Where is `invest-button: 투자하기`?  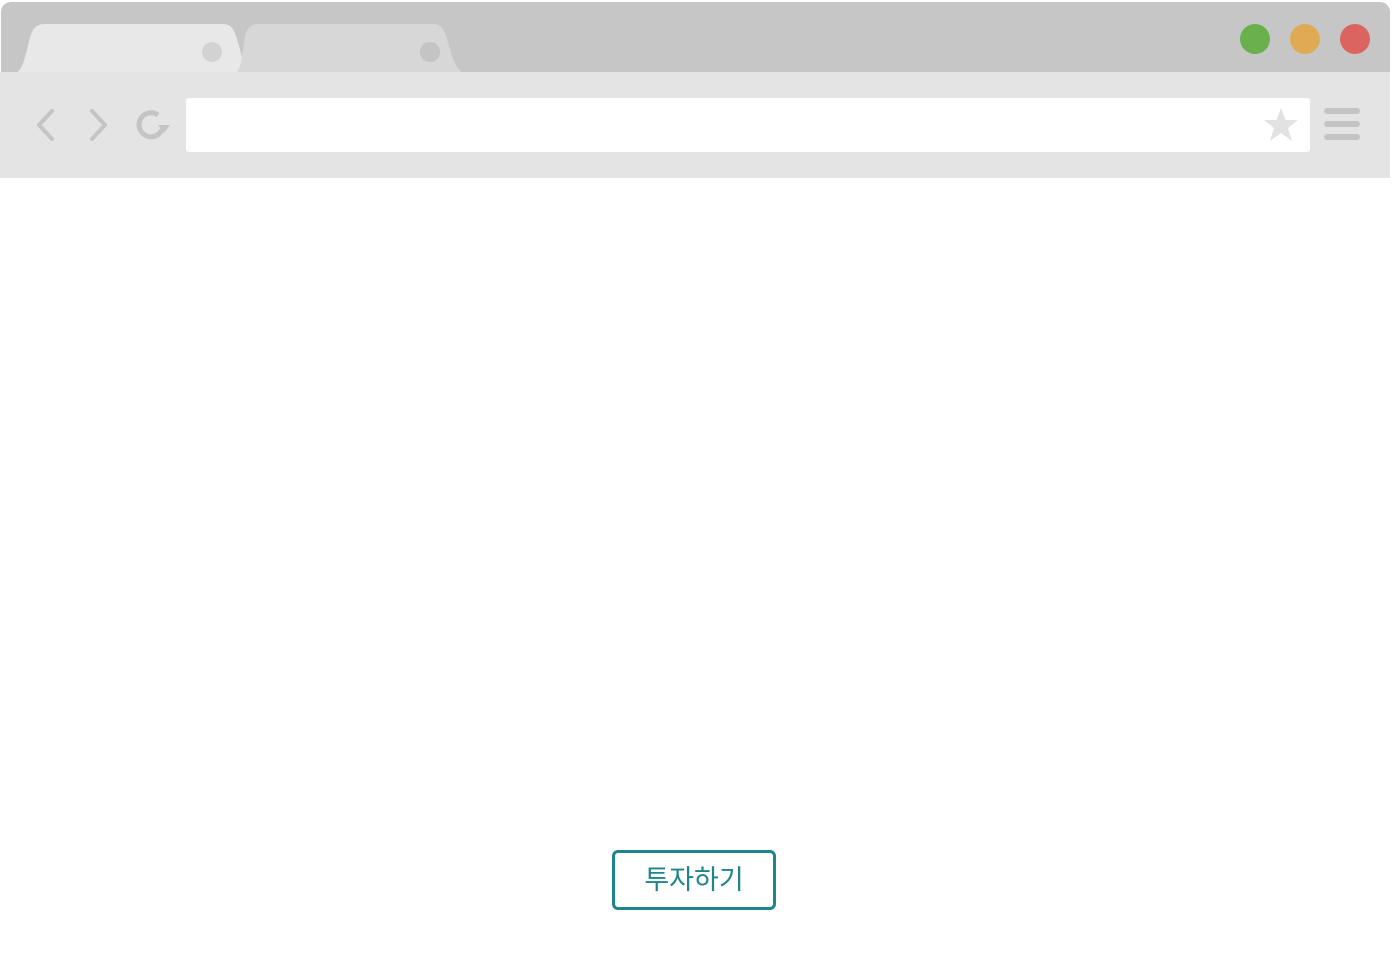
invest-button: 투자하기 is located at coordinates (694, 880).